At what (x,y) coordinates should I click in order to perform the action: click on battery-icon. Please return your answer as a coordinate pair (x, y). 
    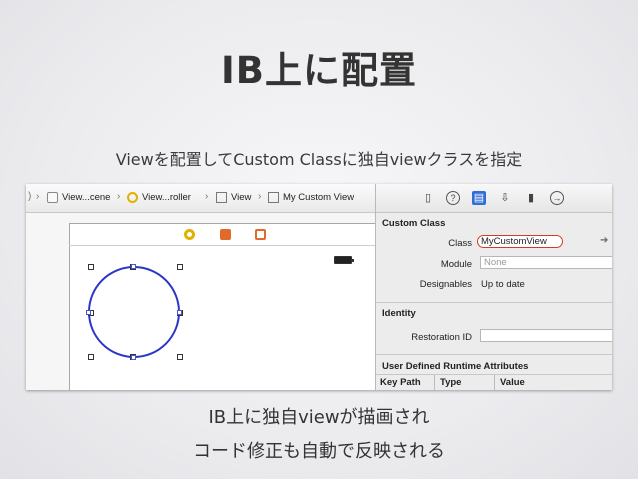
    Looking at the image, I should click on (344, 260).